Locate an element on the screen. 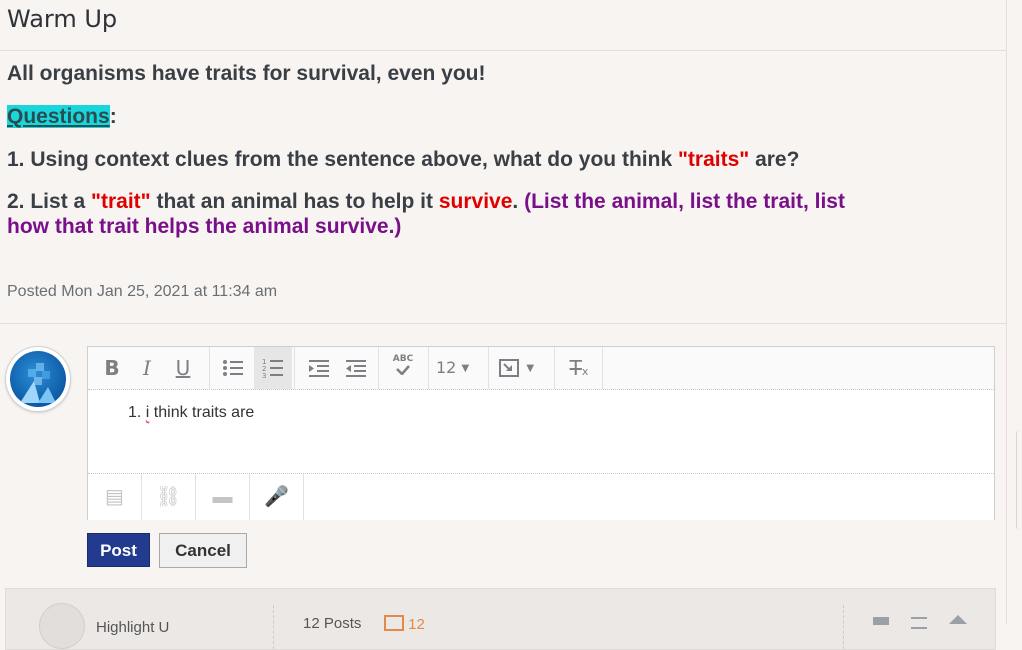 This screenshot has height=650, width=1022. unread-count-value: 12 is located at coordinates (416, 624).